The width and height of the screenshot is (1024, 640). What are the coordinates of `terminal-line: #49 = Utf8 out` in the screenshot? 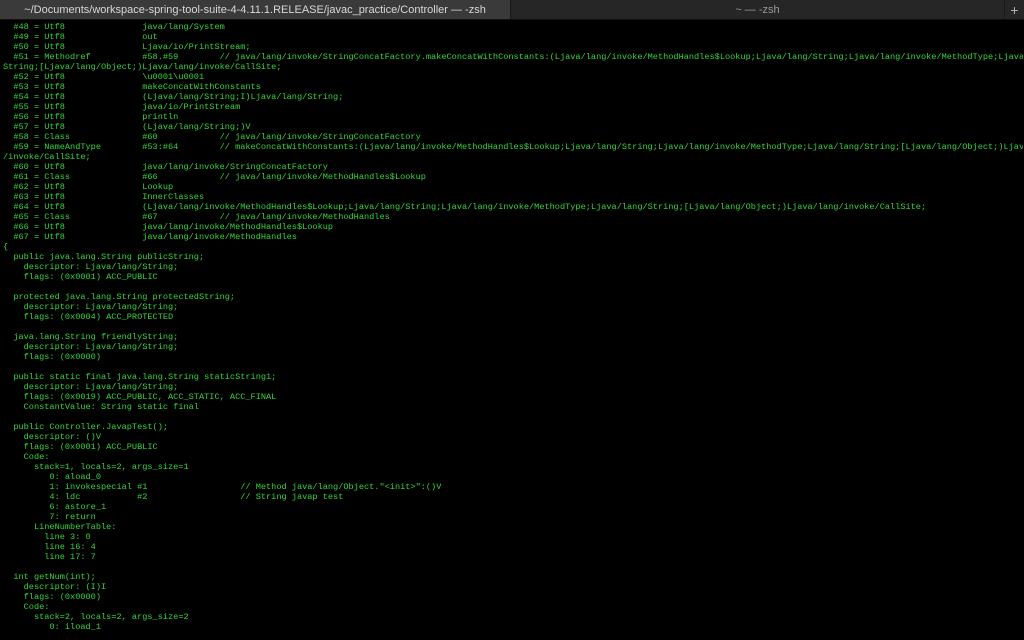 It's located at (80, 37).